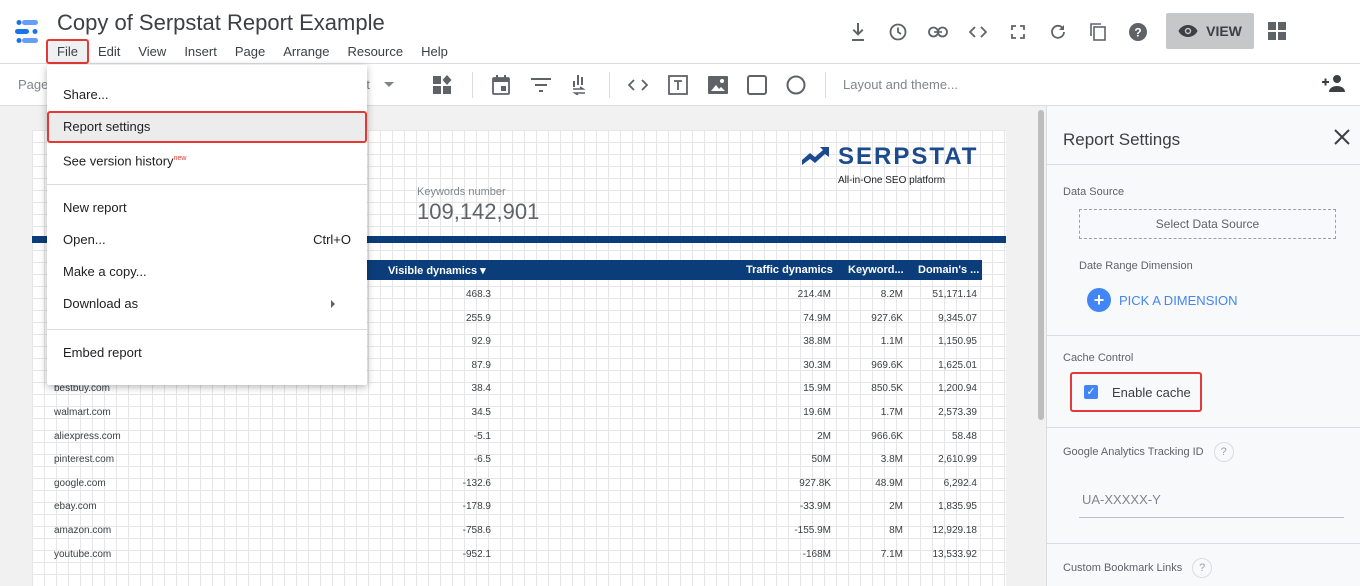  Describe the element at coordinates (517, 412) in the screenshot. I see `table-row: walmart.com 34.5 19.6M 1.7M 2,573.39` at that location.